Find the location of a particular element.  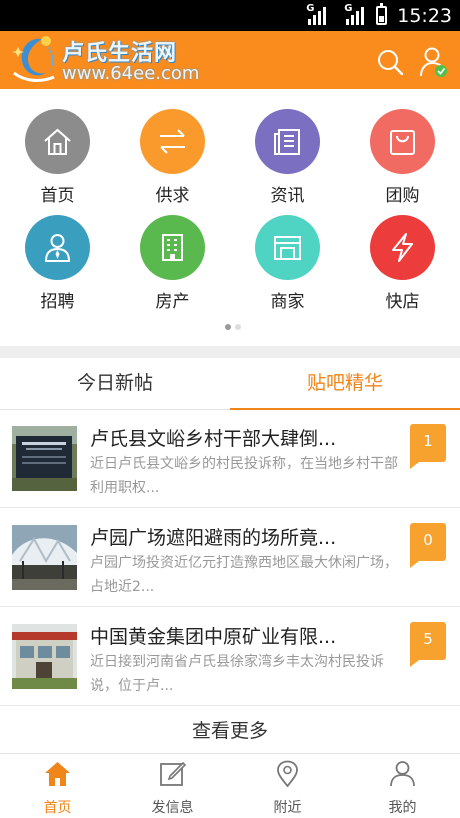

grid-item-label: 资讯 is located at coordinates (287, 196).